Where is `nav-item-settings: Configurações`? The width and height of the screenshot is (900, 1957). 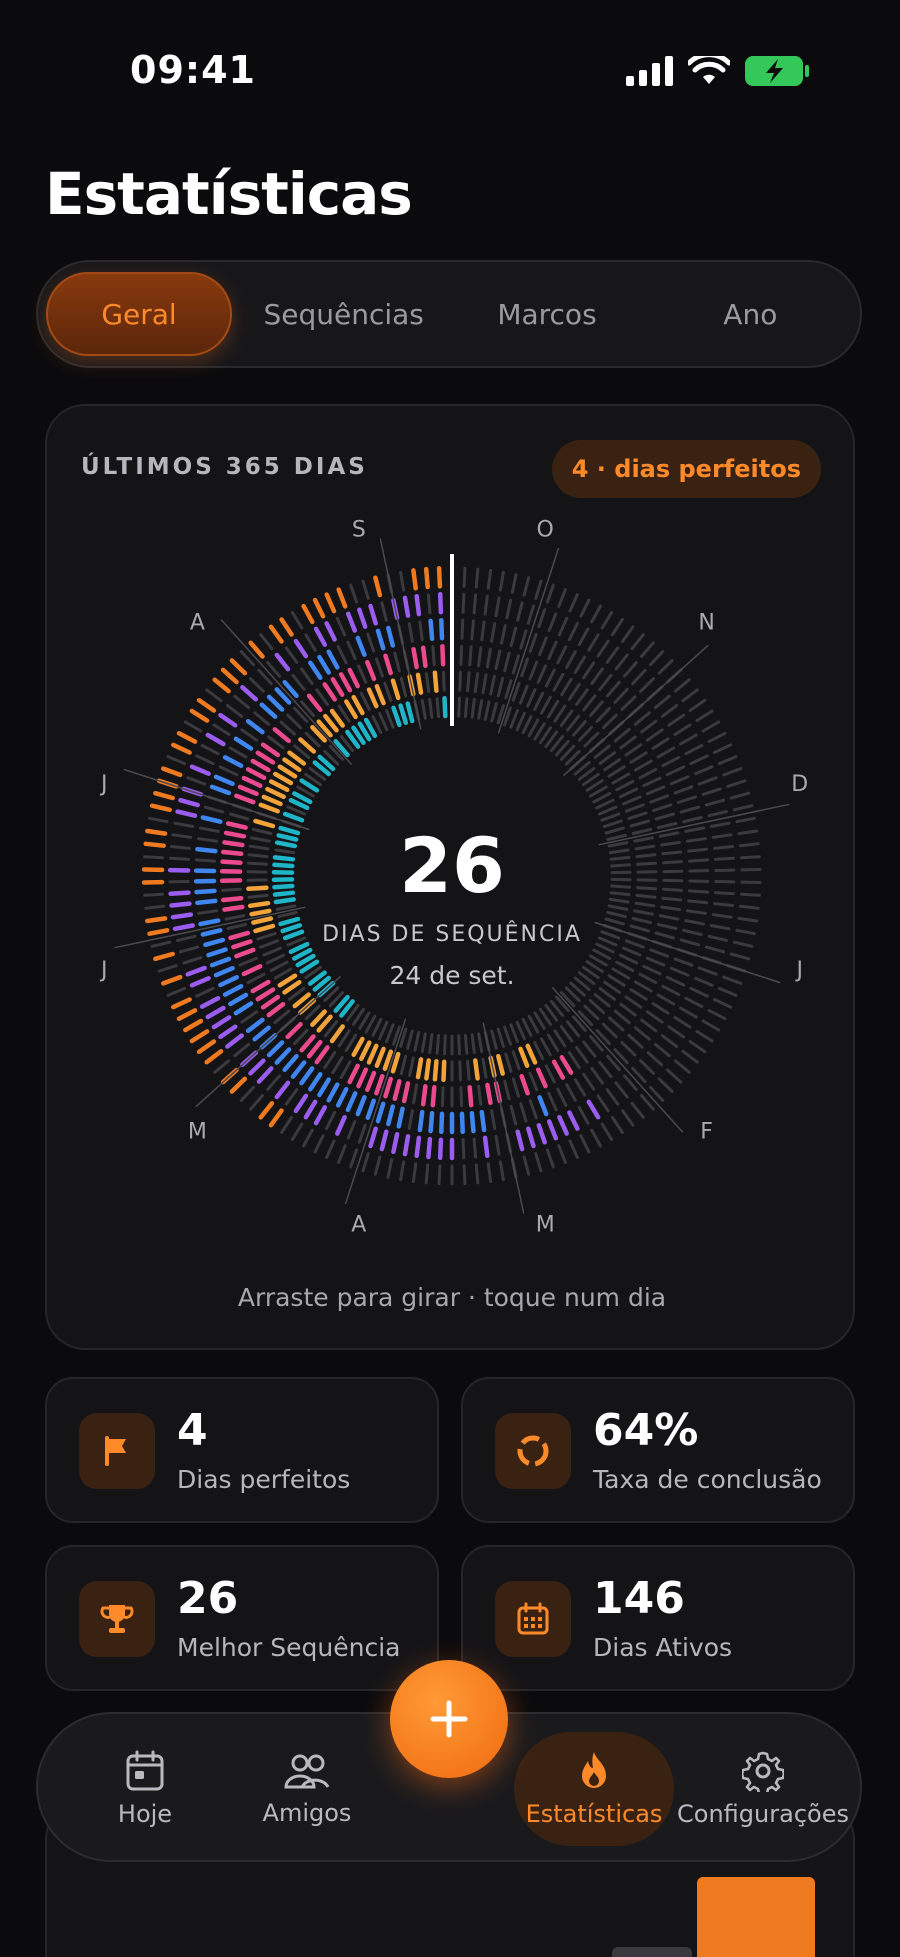 nav-item-settings: Configurações is located at coordinates (763, 1789).